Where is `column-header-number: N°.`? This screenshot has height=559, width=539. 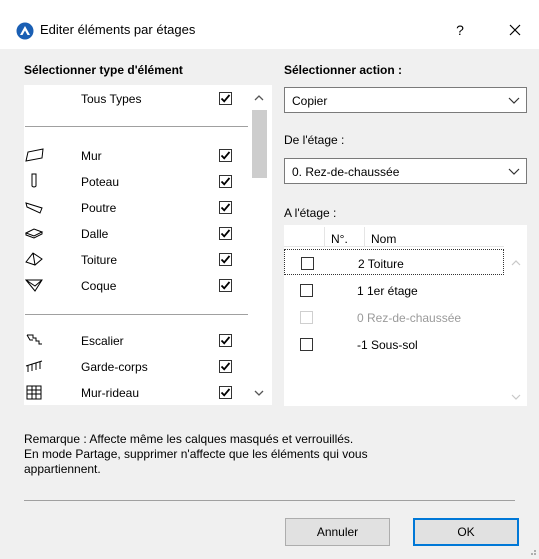
column-header-number: N°. is located at coordinates (339, 239).